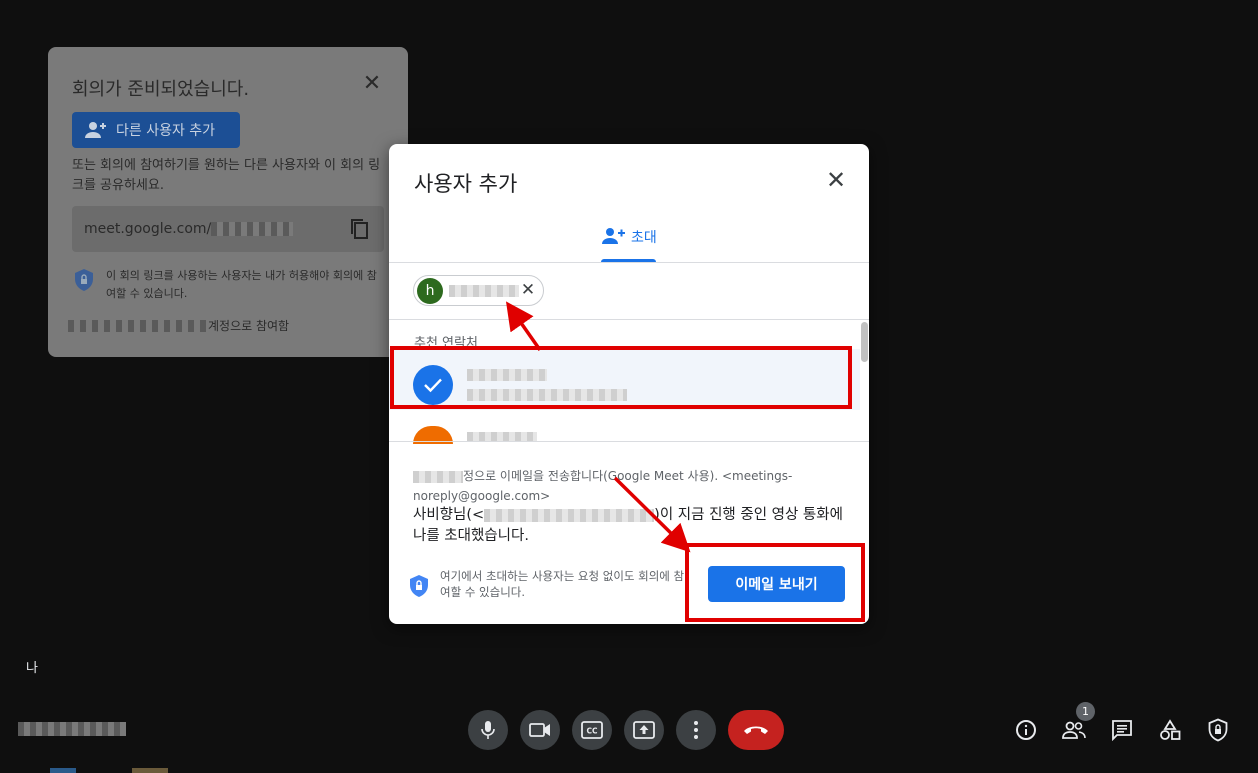 The width and height of the screenshot is (1258, 773). Describe the element at coordinates (865, 380) in the screenshot. I see `contacts-scrollbar` at that location.